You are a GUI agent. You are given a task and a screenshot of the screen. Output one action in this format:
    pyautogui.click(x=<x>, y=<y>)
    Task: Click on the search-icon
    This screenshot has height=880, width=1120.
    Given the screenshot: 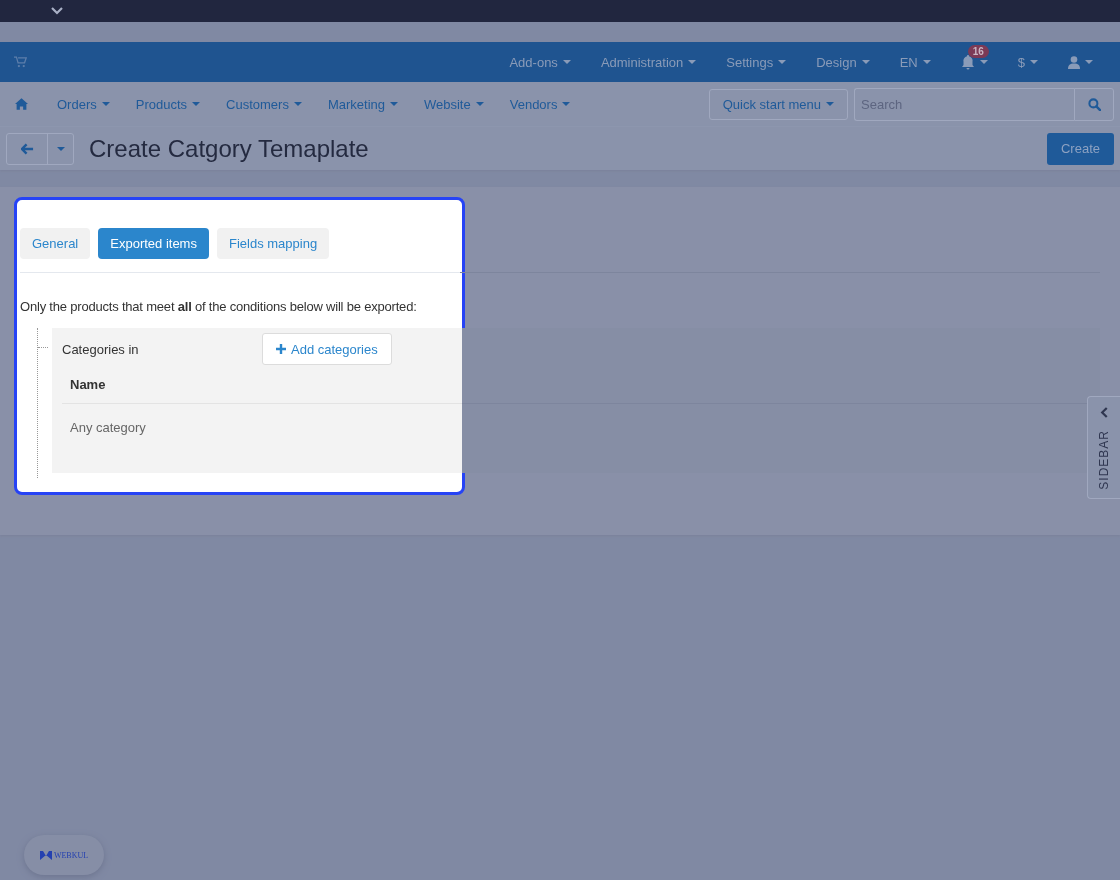 What is the action you would take?
    pyautogui.click(x=1094, y=104)
    